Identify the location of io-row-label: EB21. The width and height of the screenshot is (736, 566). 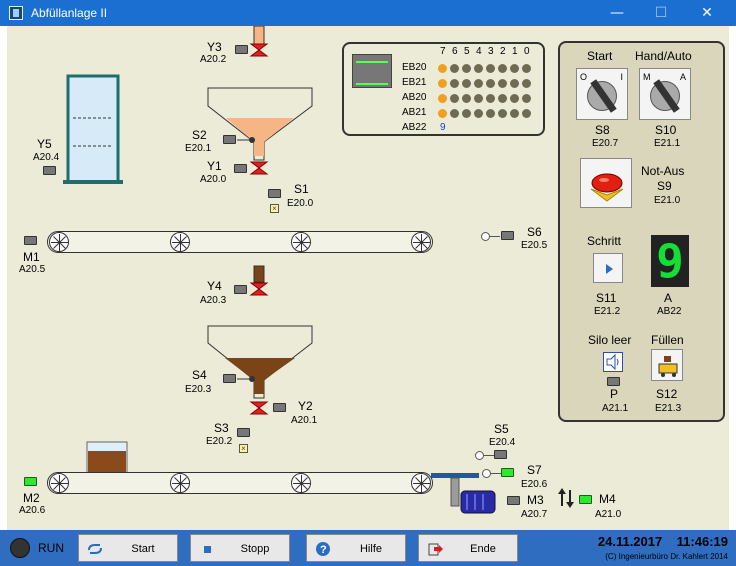
(414, 82).